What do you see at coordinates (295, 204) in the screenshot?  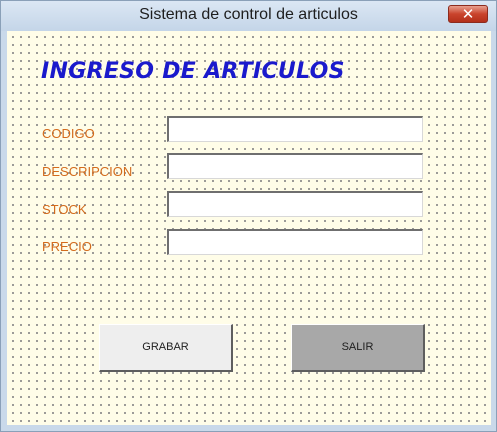 I see `stock-input` at bounding box center [295, 204].